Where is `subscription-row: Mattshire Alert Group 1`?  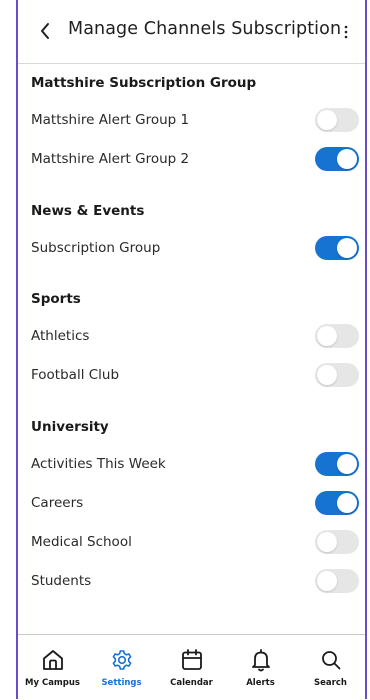 subscription-row: Mattshire Alert Group 1 is located at coordinates (191, 120).